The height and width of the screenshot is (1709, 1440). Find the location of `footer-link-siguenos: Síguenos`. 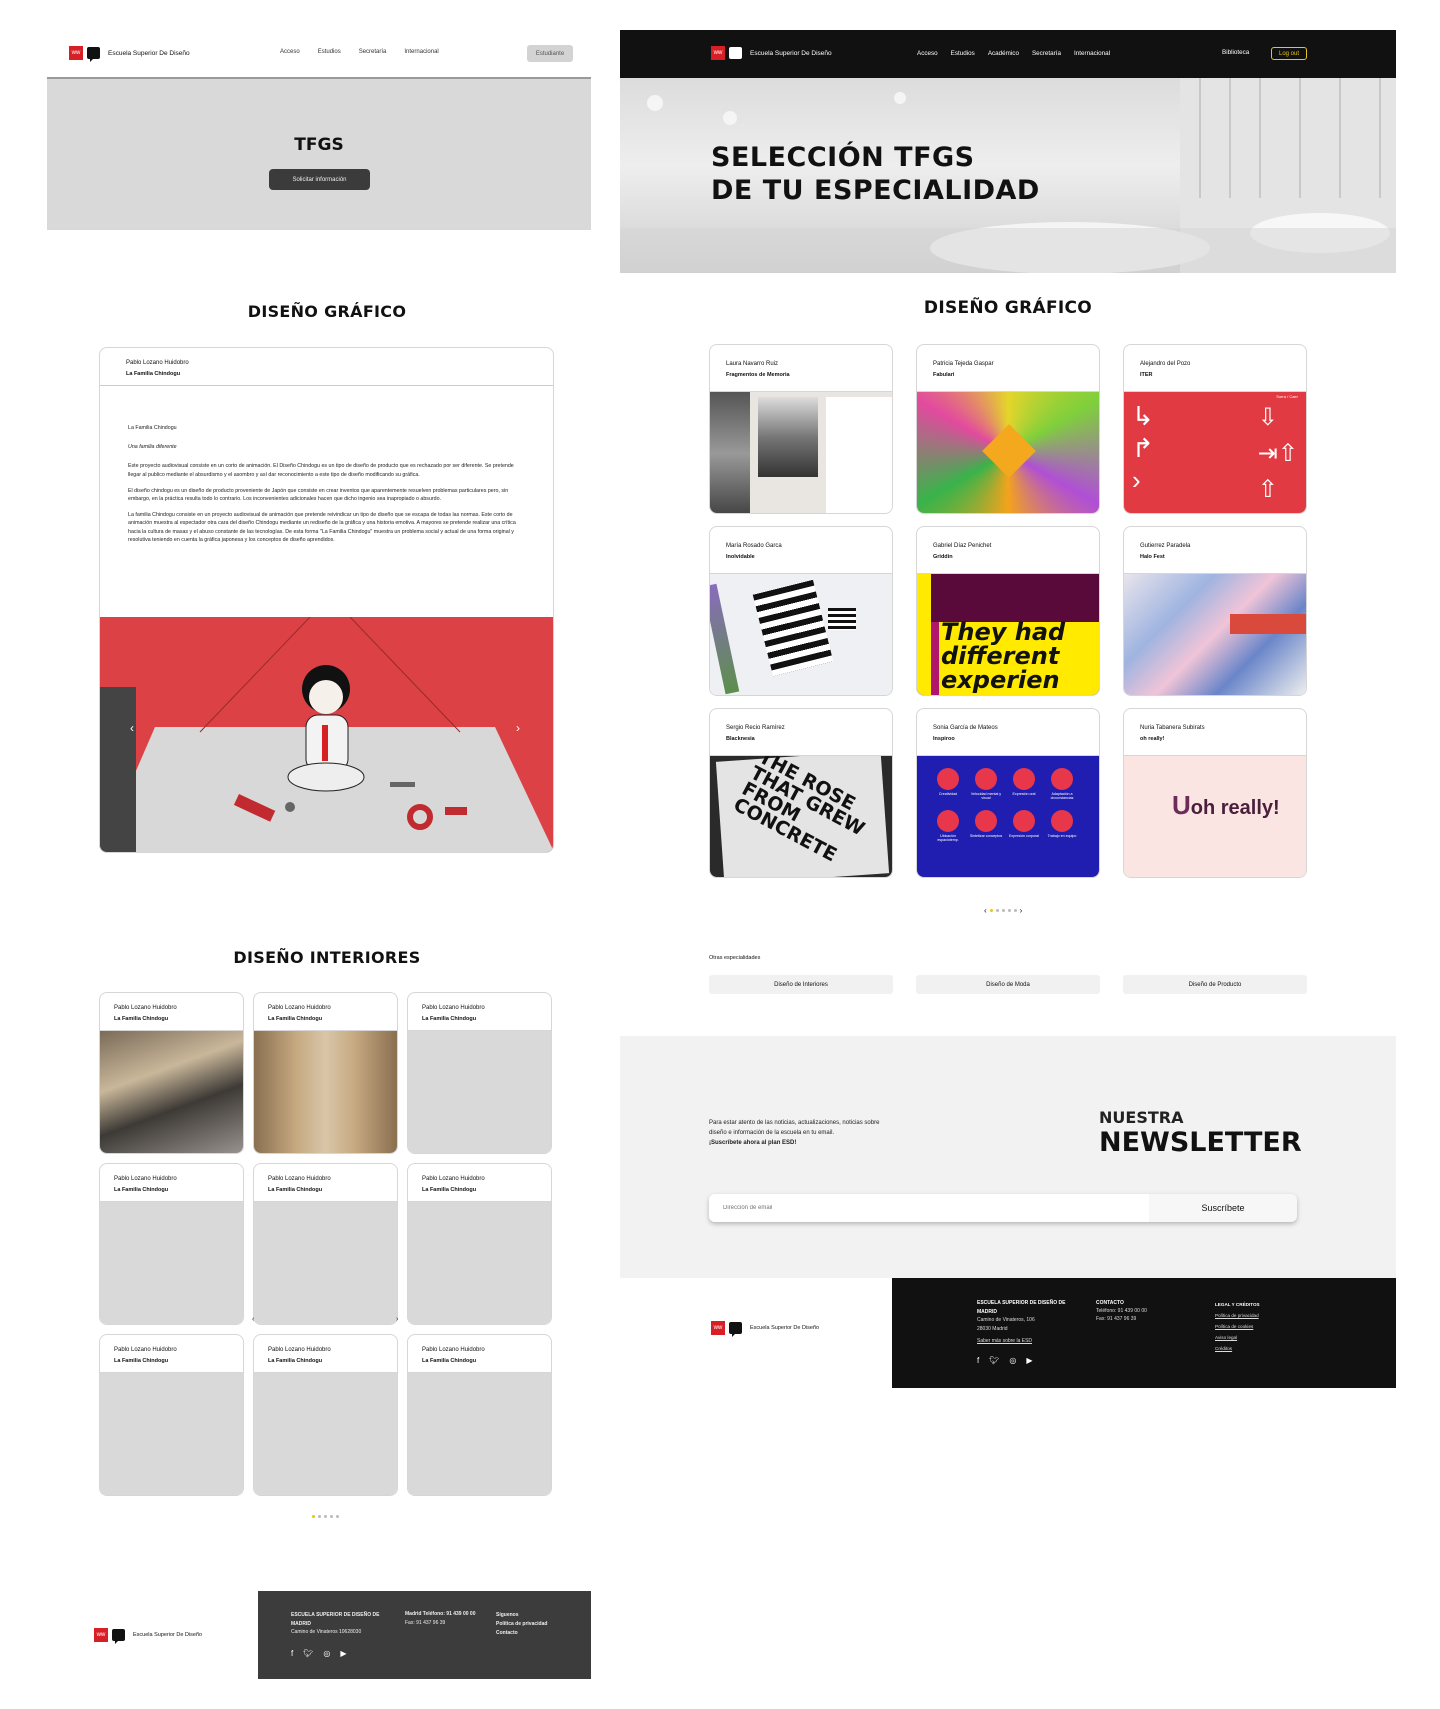

footer-link-siguenos: Síguenos is located at coordinates (521, 1615).